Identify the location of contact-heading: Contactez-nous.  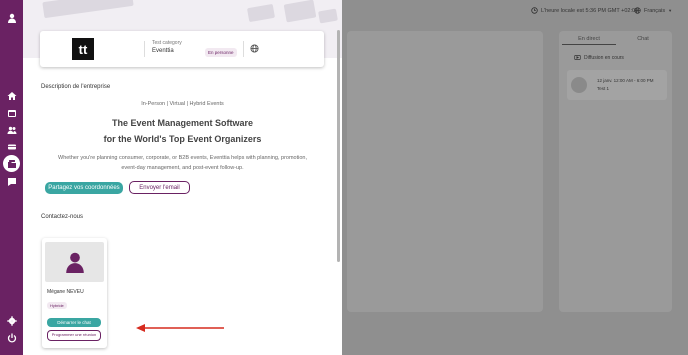
(62, 217).